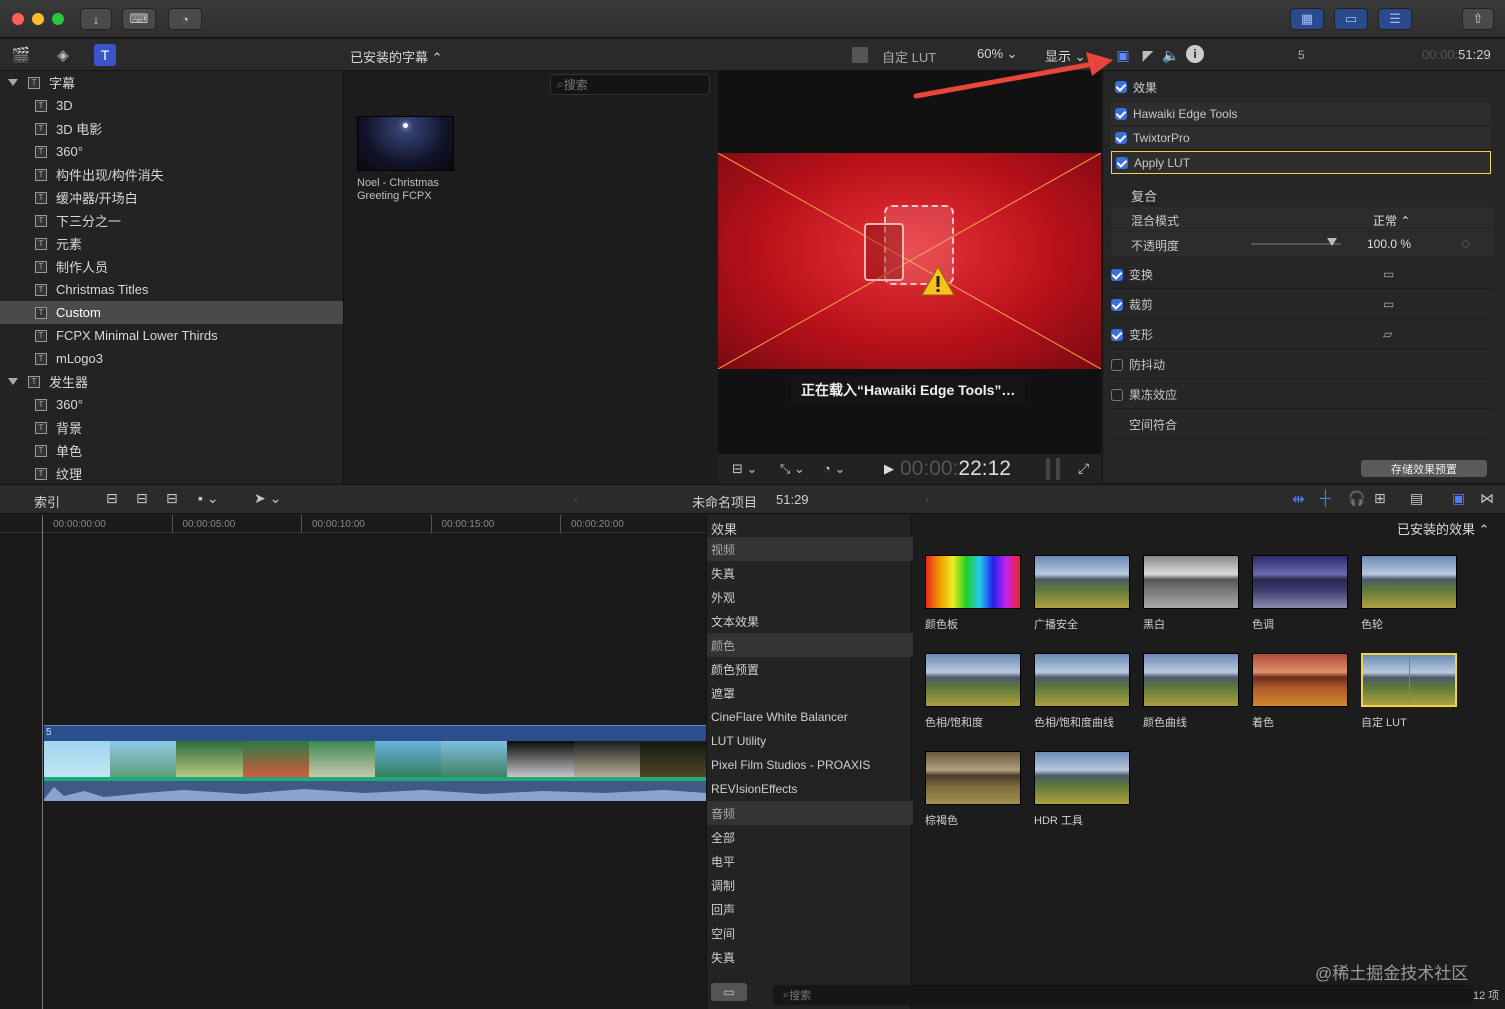 This screenshot has width=1505, height=1009. I want to click on effects-category-item: Pixel Film Studios - PROAXIS, so click(810, 765).